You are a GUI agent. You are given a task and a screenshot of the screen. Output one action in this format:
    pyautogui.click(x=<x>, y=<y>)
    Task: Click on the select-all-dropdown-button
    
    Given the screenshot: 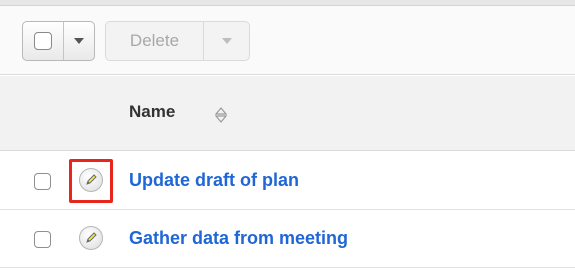 What is the action you would take?
    pyautogui.click(x=79, y=41)
    